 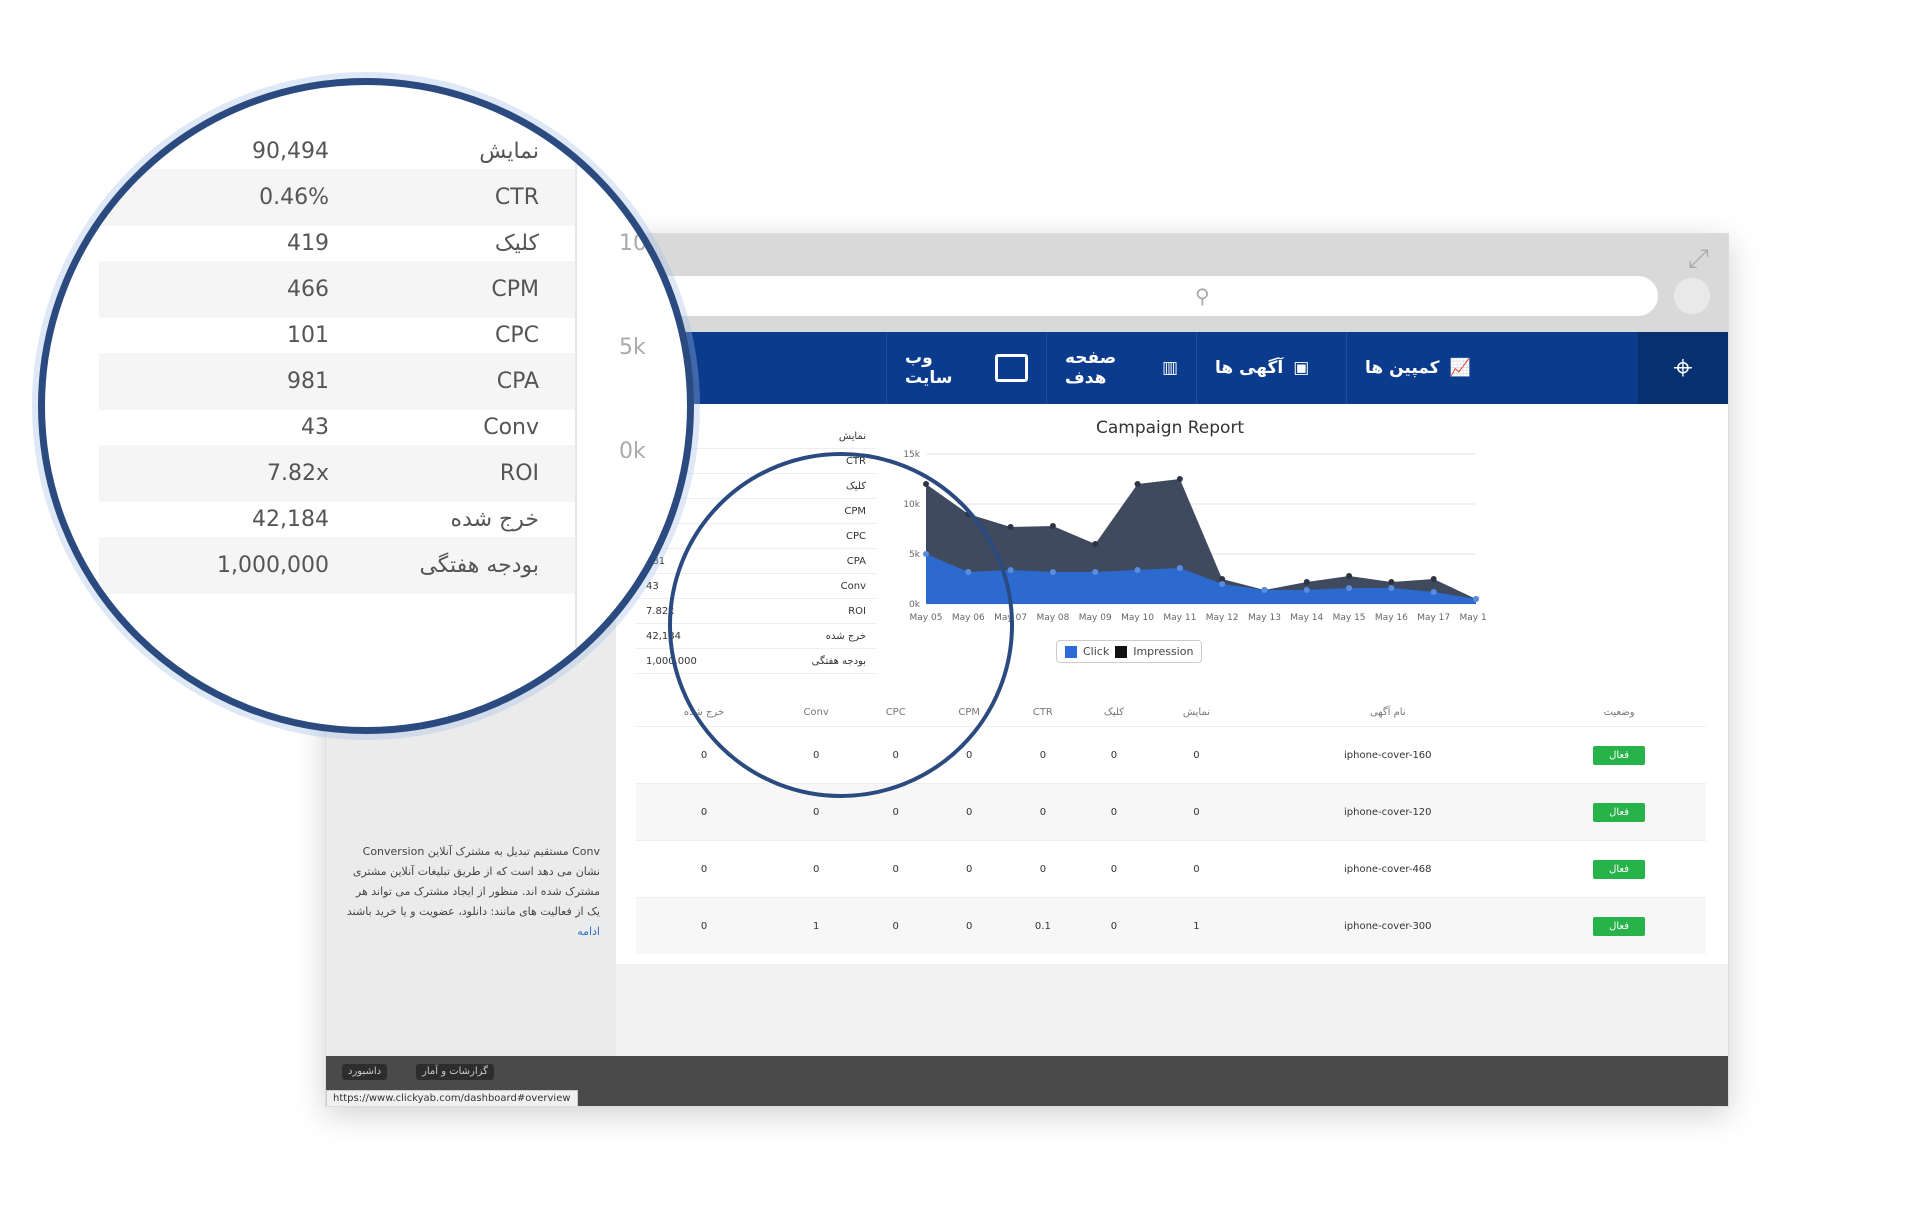 I want to click on search-pin-icon: ⌖, so click(x=1683, y=368).